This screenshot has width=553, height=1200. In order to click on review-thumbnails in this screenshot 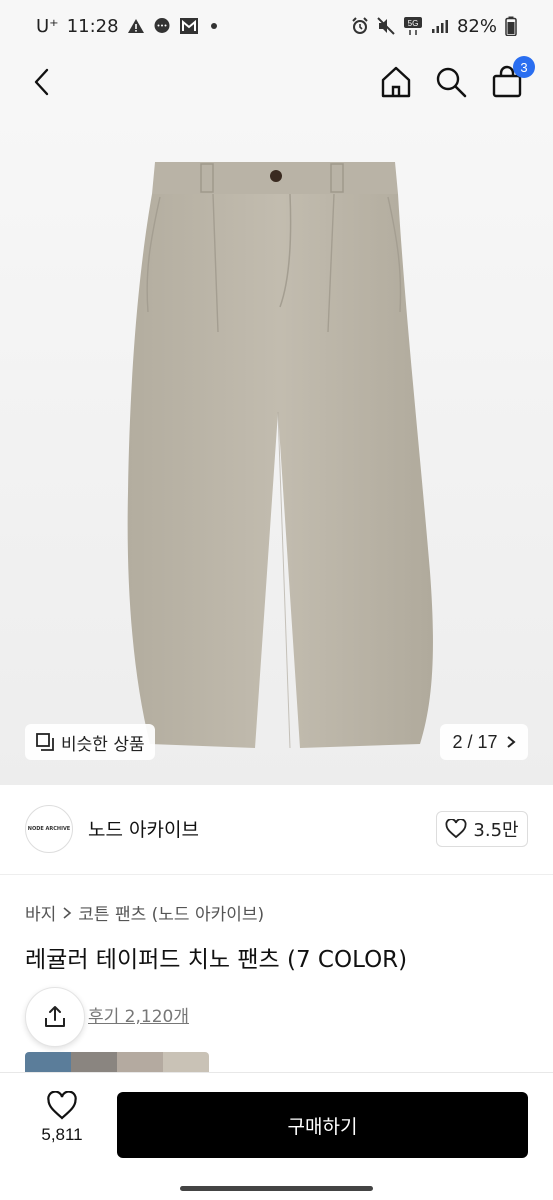, I will do `click(117, 1062)`.